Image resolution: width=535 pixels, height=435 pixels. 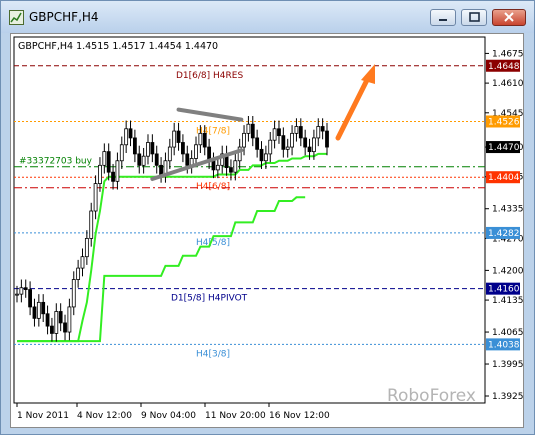 I want to click on price-tag: 1.4470, so click(x=503, y=147).